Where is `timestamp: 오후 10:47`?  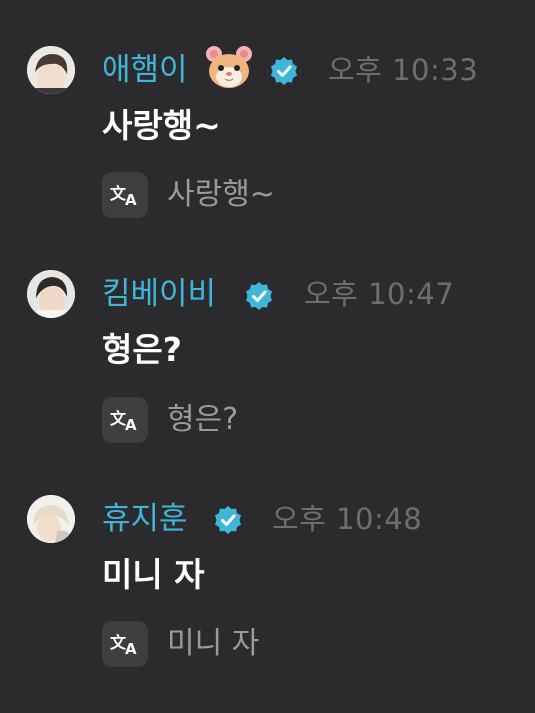
timestamp: 오후 10:47 is located at coordinates (379, 294).